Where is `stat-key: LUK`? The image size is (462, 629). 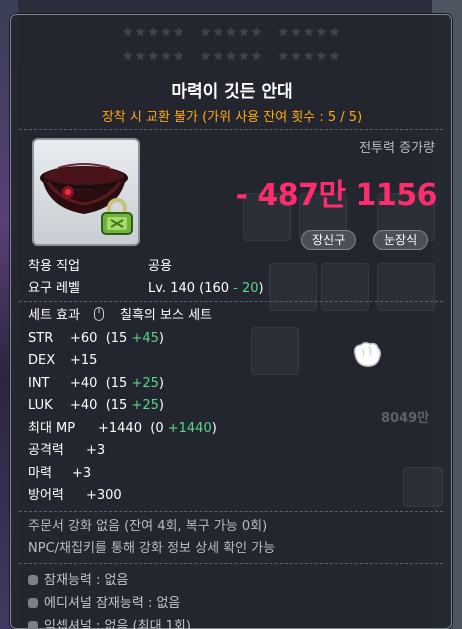
stat-key: LUK is located at coordinates (40, 405).